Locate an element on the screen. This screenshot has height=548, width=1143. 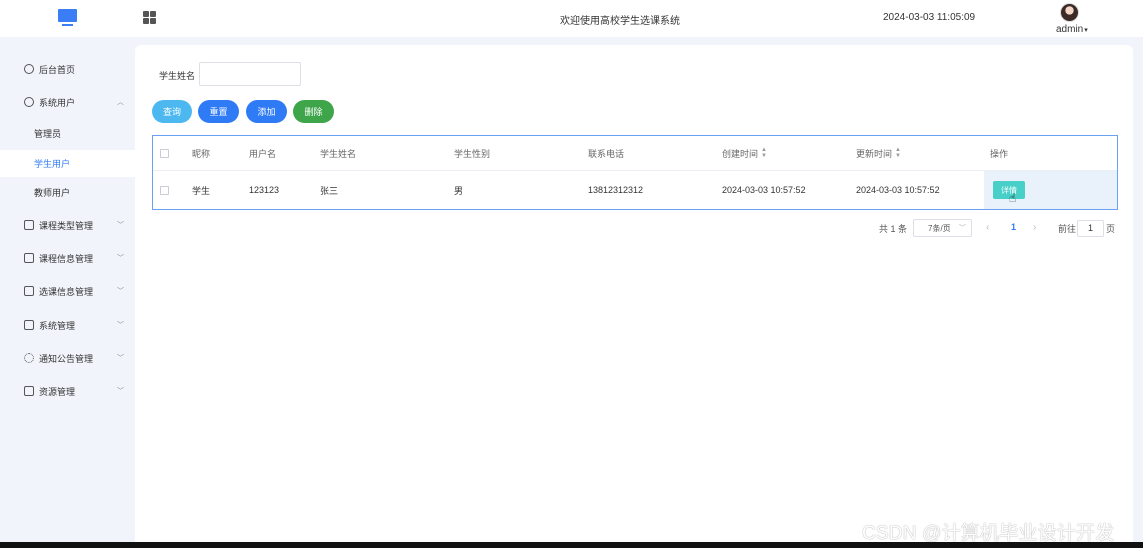
reset-button: 重置 is located at coordinates (218, 111).